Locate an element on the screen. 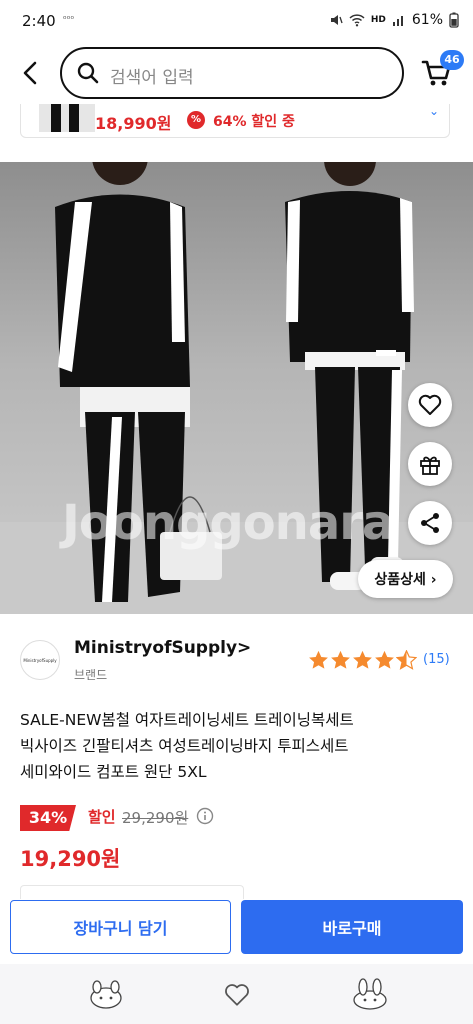 The image size is (473, 1024). status-right-icons: HD 61% is located at coordinates (394, 20).